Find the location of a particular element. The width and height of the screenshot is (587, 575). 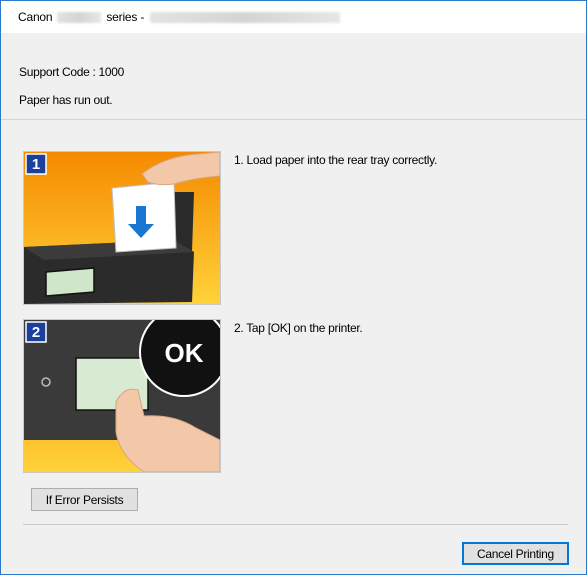

title-series: series - is located at coordinates (125, 17).